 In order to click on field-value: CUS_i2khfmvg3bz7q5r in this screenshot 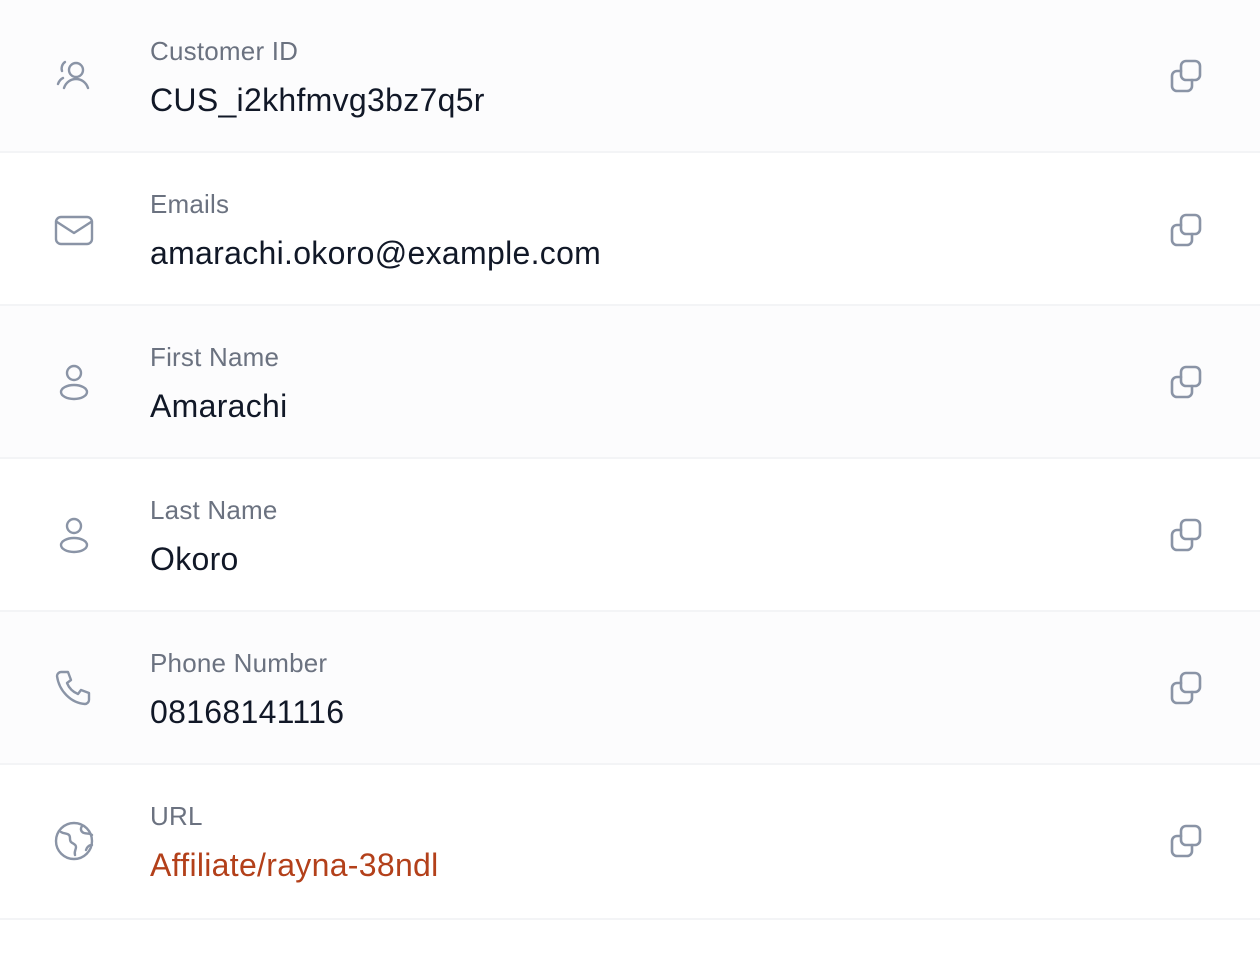, I will do `click(317, 100)`.